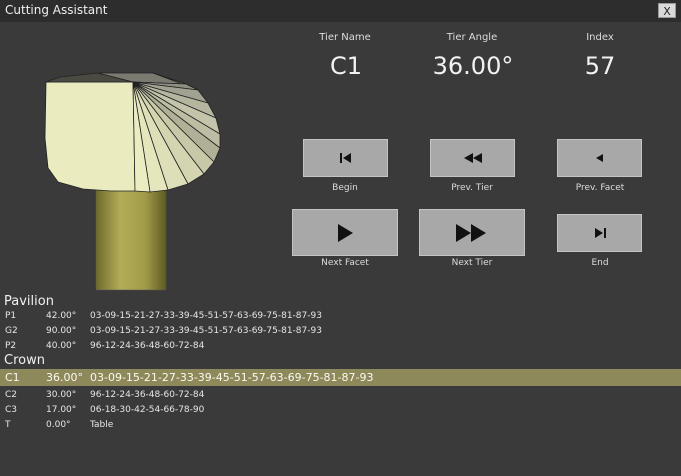 Image resolution: width=681 pixels, height=476 pixels. Describe the element at coordinates (56, 10) in the screenshot. I see `window-title: Cutting Assistant` at that location.